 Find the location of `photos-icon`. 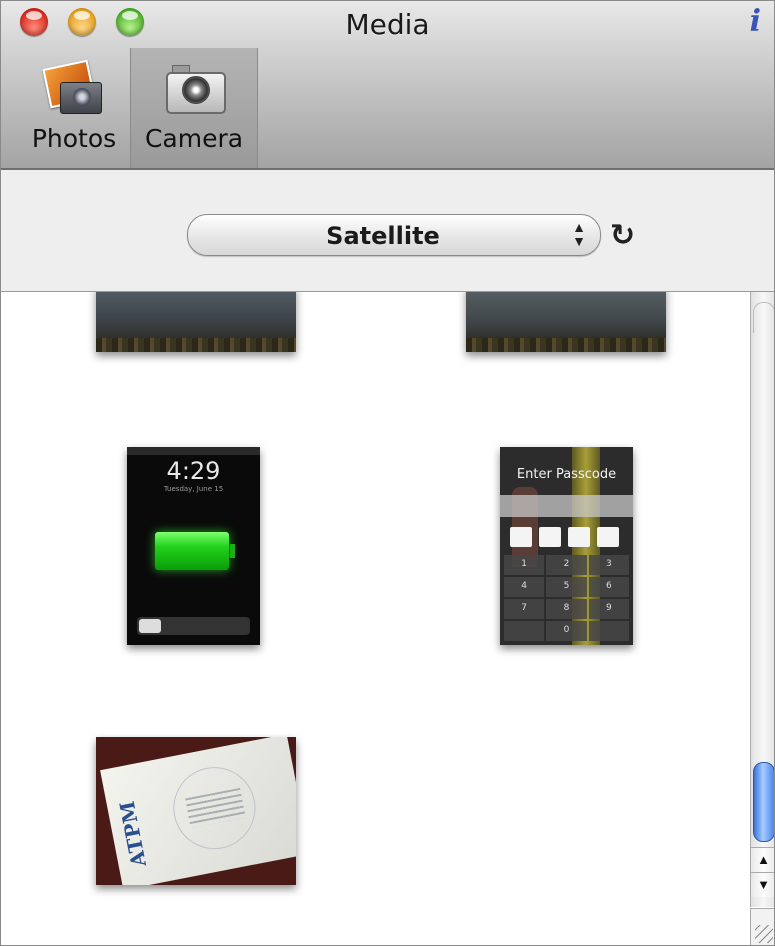

photos-icon is located at coordinates (74, 86).